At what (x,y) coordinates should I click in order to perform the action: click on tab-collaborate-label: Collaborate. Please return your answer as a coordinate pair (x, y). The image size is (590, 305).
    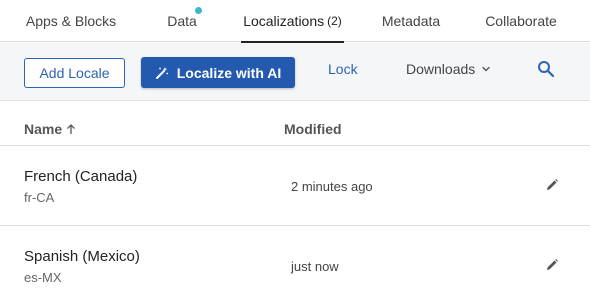
    Looking at the image, I should click on (521, 21).